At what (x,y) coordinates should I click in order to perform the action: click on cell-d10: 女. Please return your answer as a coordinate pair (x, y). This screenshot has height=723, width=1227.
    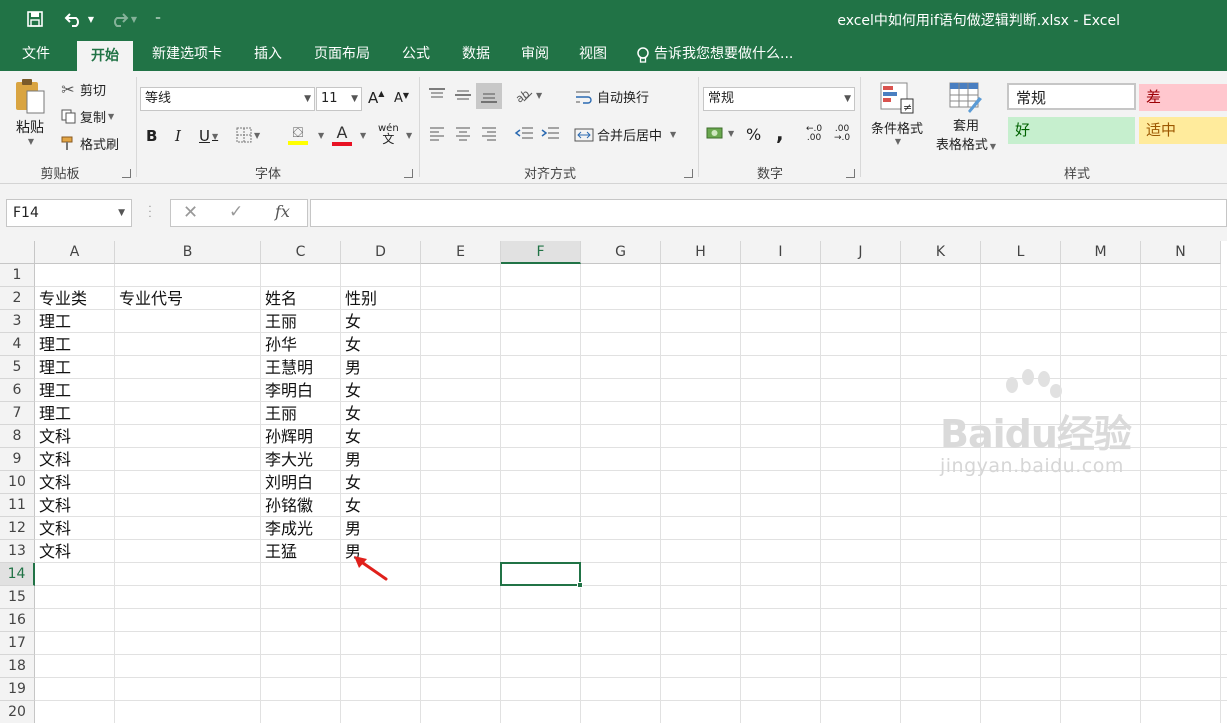
    Looking at the image, I should click on (381, 482).